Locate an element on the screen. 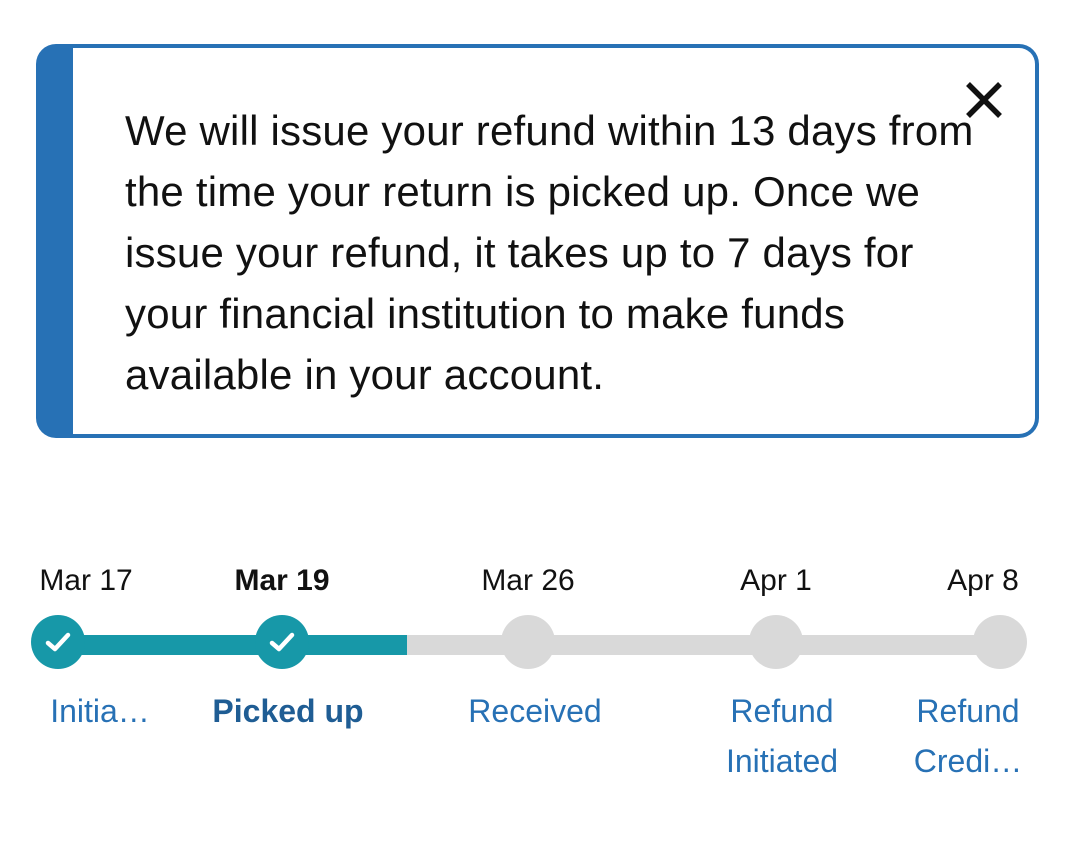  step-date-picked-up: Mar 19 is located at coordinates (282, 580).